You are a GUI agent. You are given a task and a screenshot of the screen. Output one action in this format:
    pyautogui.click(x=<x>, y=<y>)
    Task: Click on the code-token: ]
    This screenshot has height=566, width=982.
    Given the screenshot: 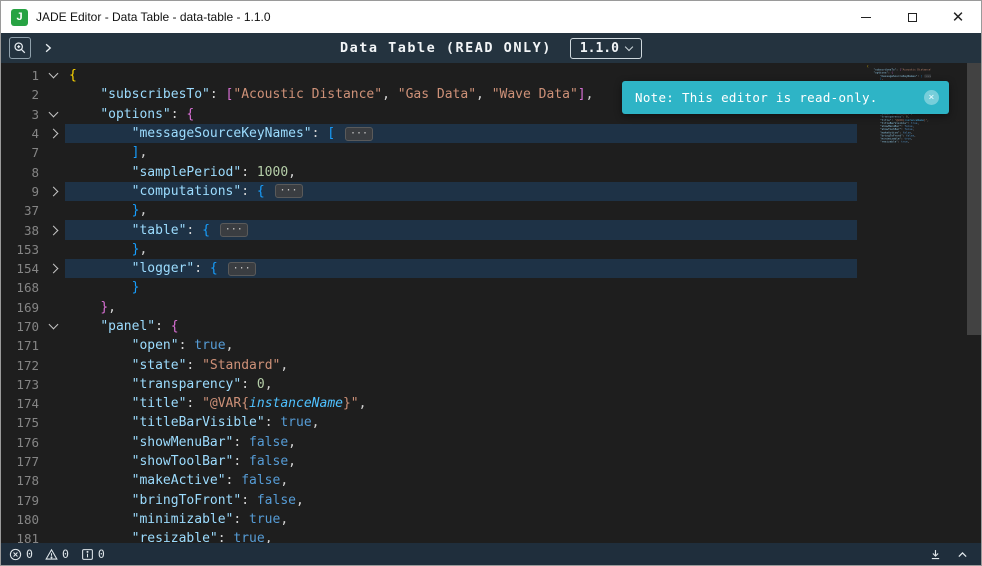 What is the action you would take?
    pyautogui.click(x=581, y=95)
    